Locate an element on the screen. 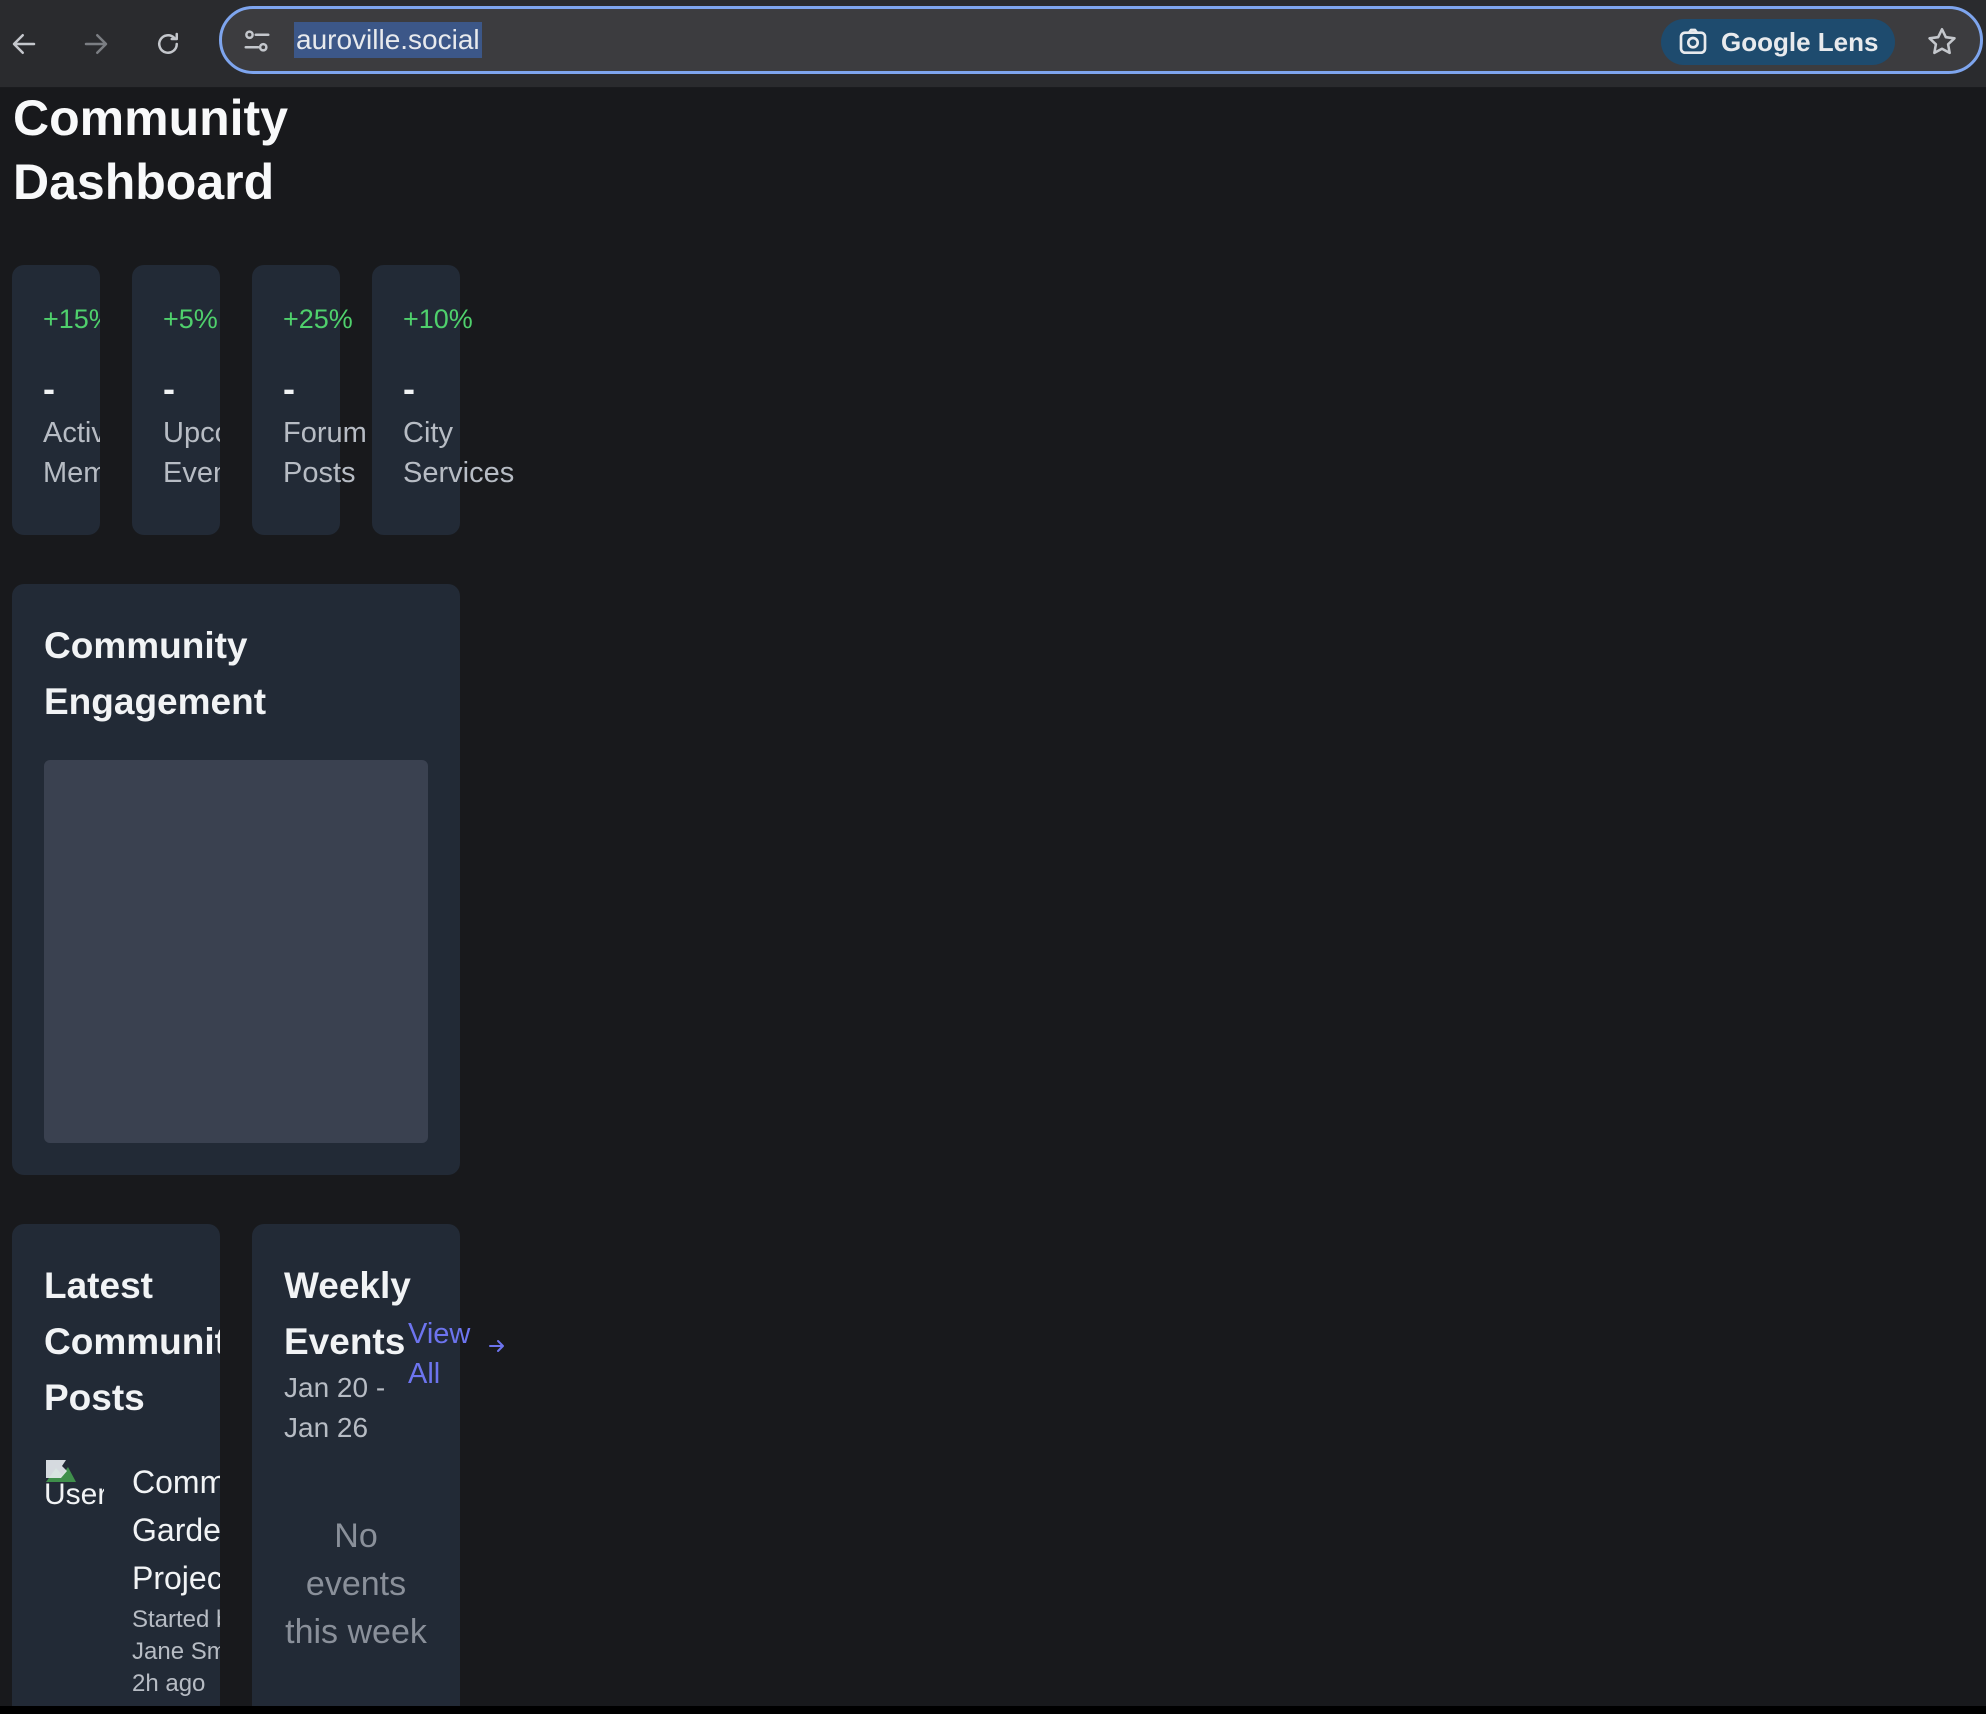 The height and width of the screenshot is (1714, 1986). date-range-line: Jan 26 is located at coordinates (326, 1427).